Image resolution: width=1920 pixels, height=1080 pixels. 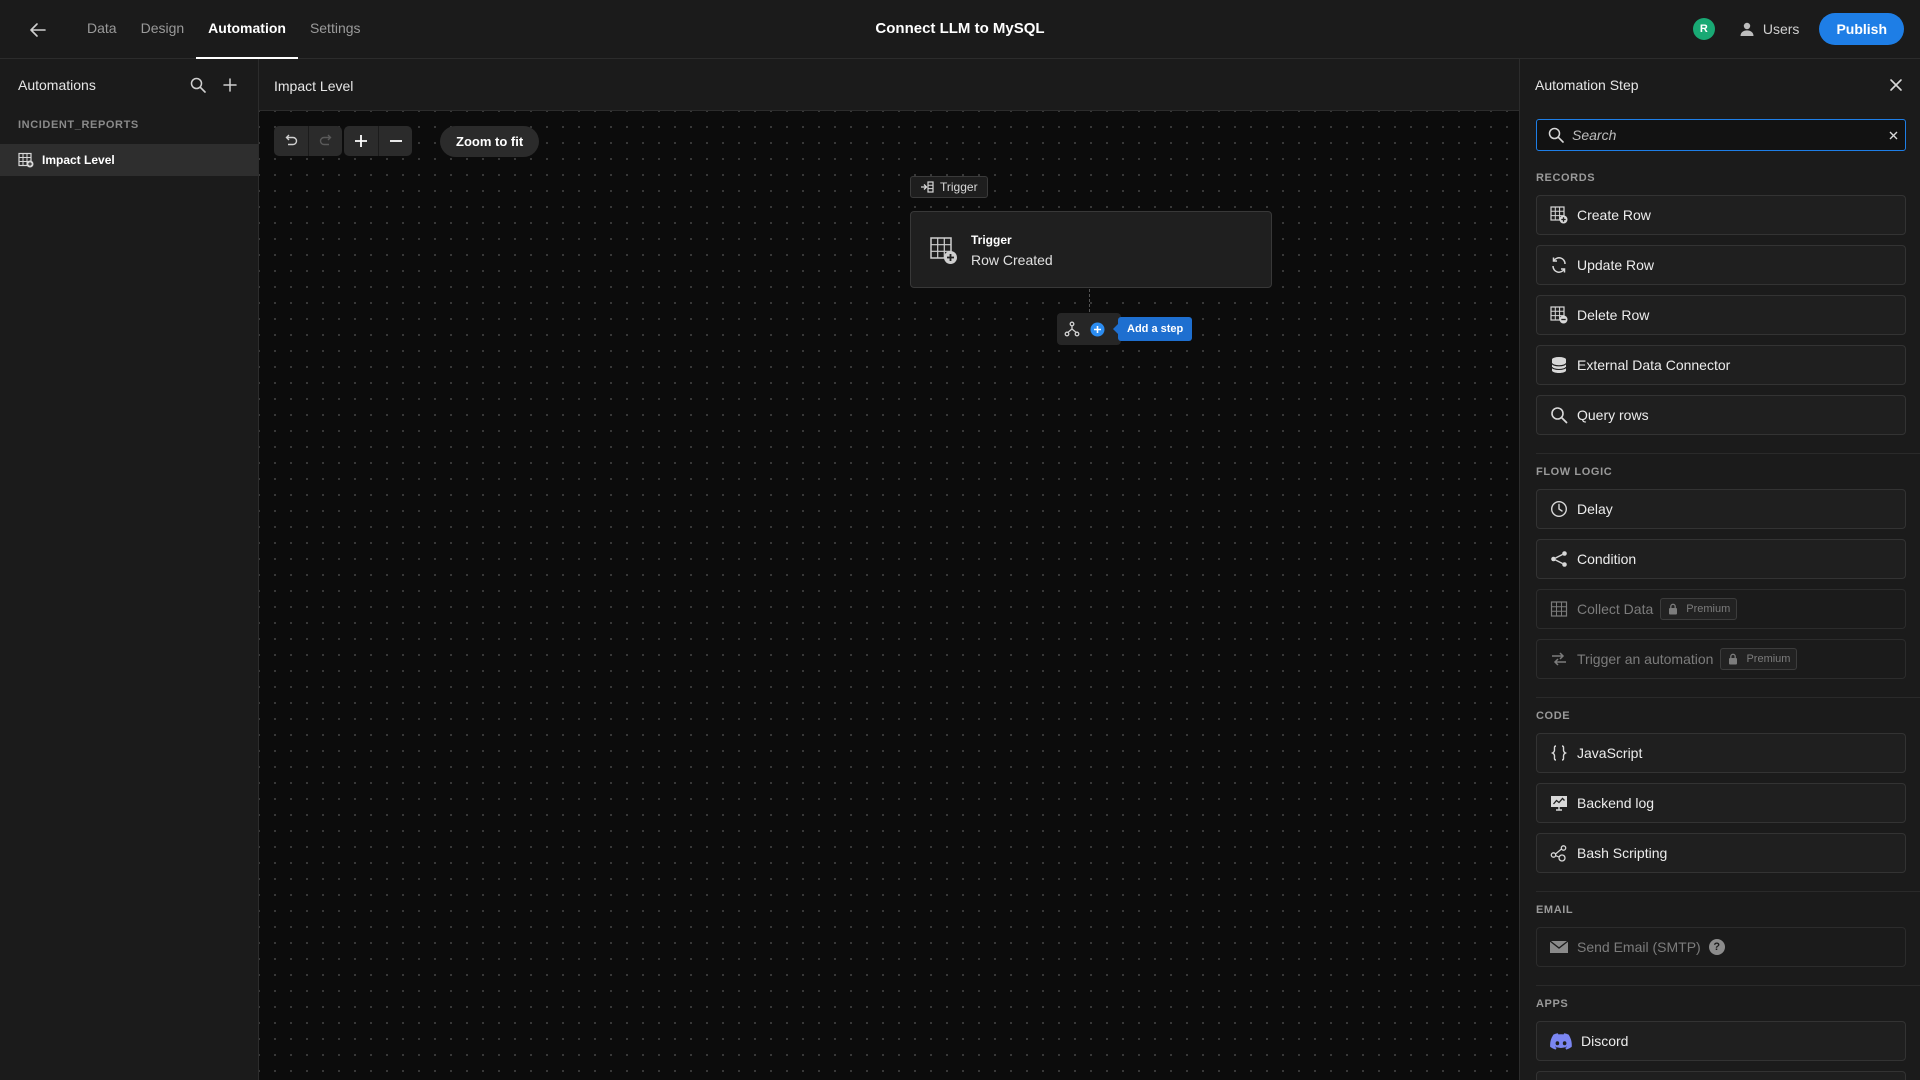 What do you see at coordinates (1559, 509) in the screenshot?
I see `clock-icon` at bounding box center [1559, 509].